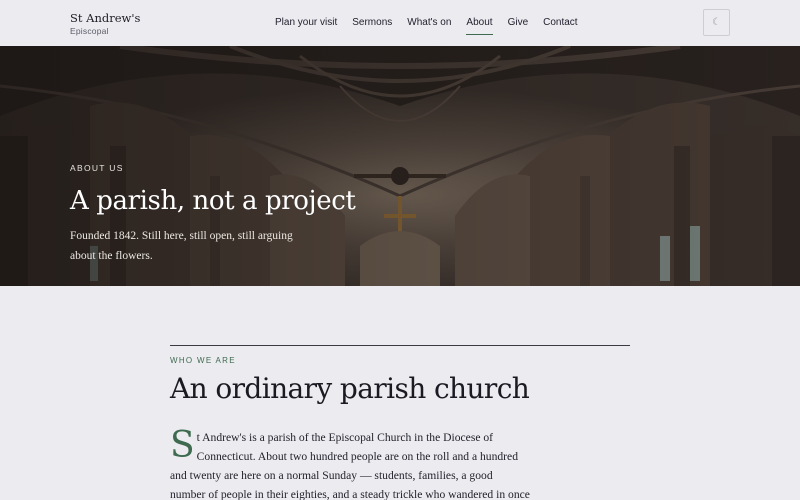  What do you see at coordinates (306, 23) in the screenshot?
I see `nav-item-plan-your-visit: Plan your visit` at bounding box center [306, 23].